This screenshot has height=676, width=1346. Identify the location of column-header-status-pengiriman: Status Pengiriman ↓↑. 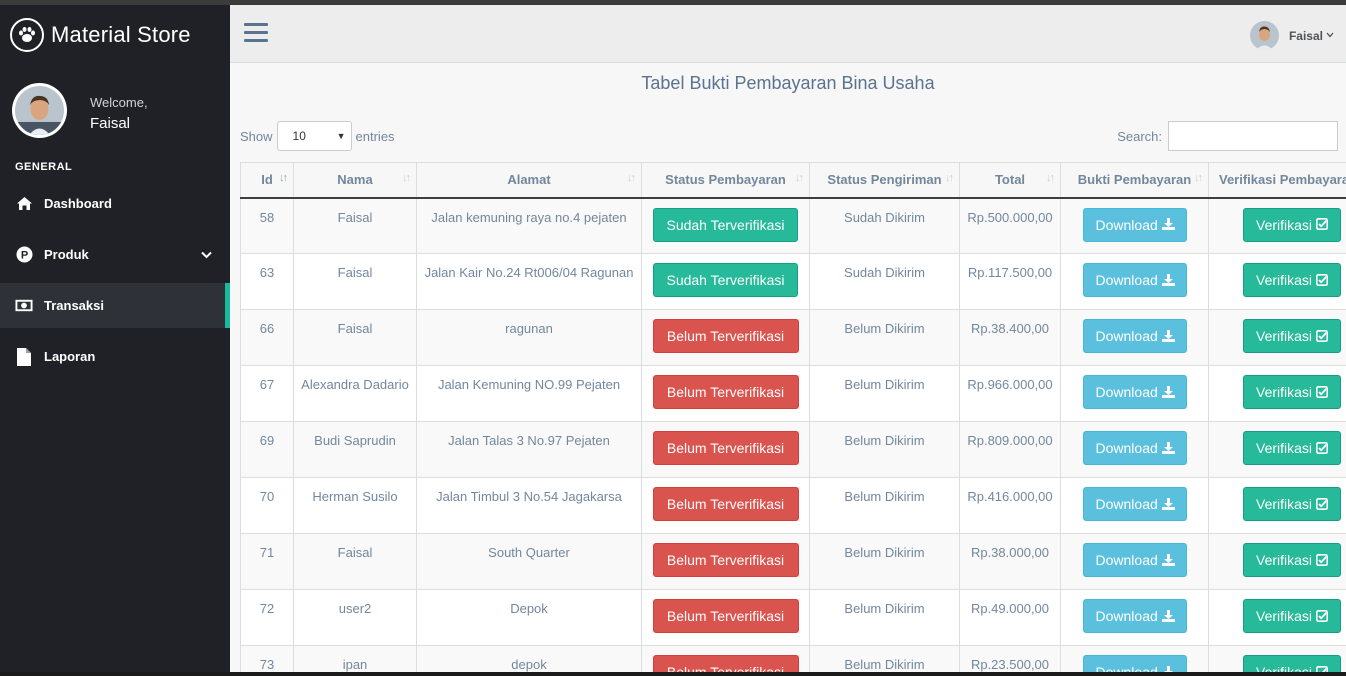
(884, 180).